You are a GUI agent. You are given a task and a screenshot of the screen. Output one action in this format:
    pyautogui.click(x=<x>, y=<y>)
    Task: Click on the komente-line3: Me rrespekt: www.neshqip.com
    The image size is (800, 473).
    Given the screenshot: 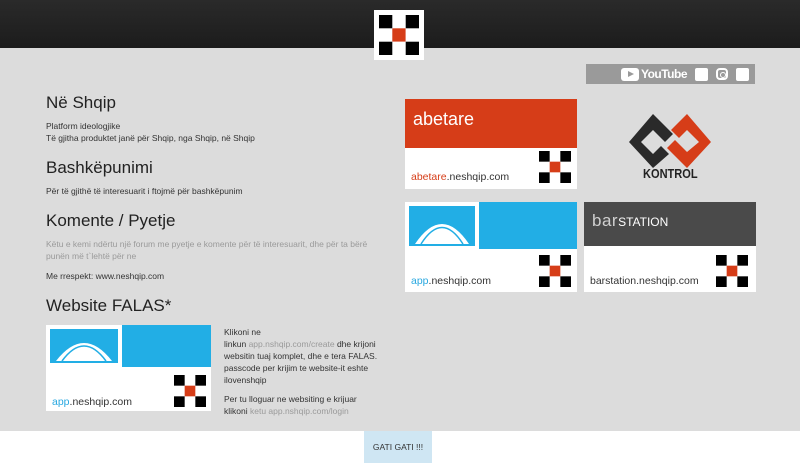 What is the action you would take?
    pyautogui.click(x=105, y=276)
    